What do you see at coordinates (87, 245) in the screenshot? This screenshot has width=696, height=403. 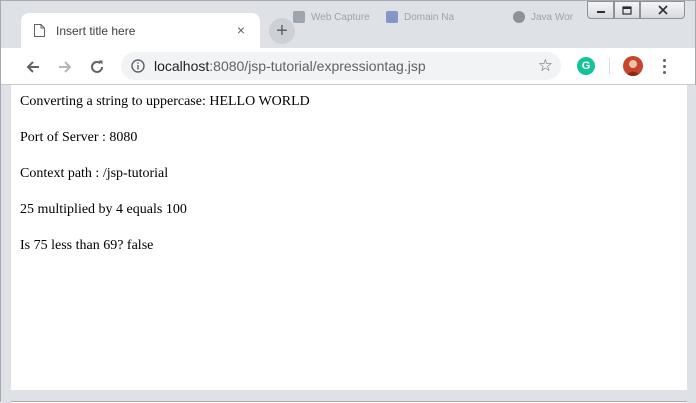 I see `output-line-comparison: Is 75 less than 69? false` at bounding box center [87, 245].